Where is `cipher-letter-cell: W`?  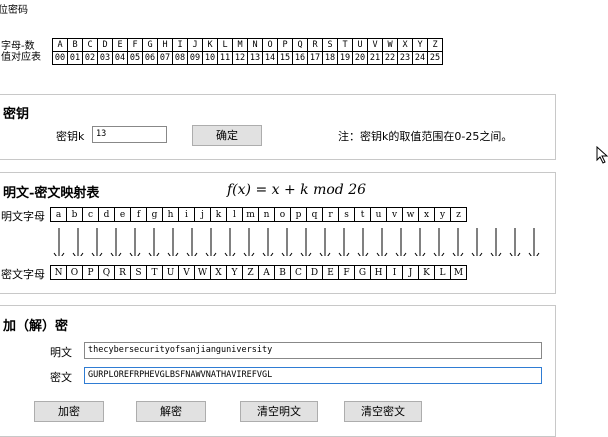 cipher-letter-cell: W is located at coordinates (202, 272).